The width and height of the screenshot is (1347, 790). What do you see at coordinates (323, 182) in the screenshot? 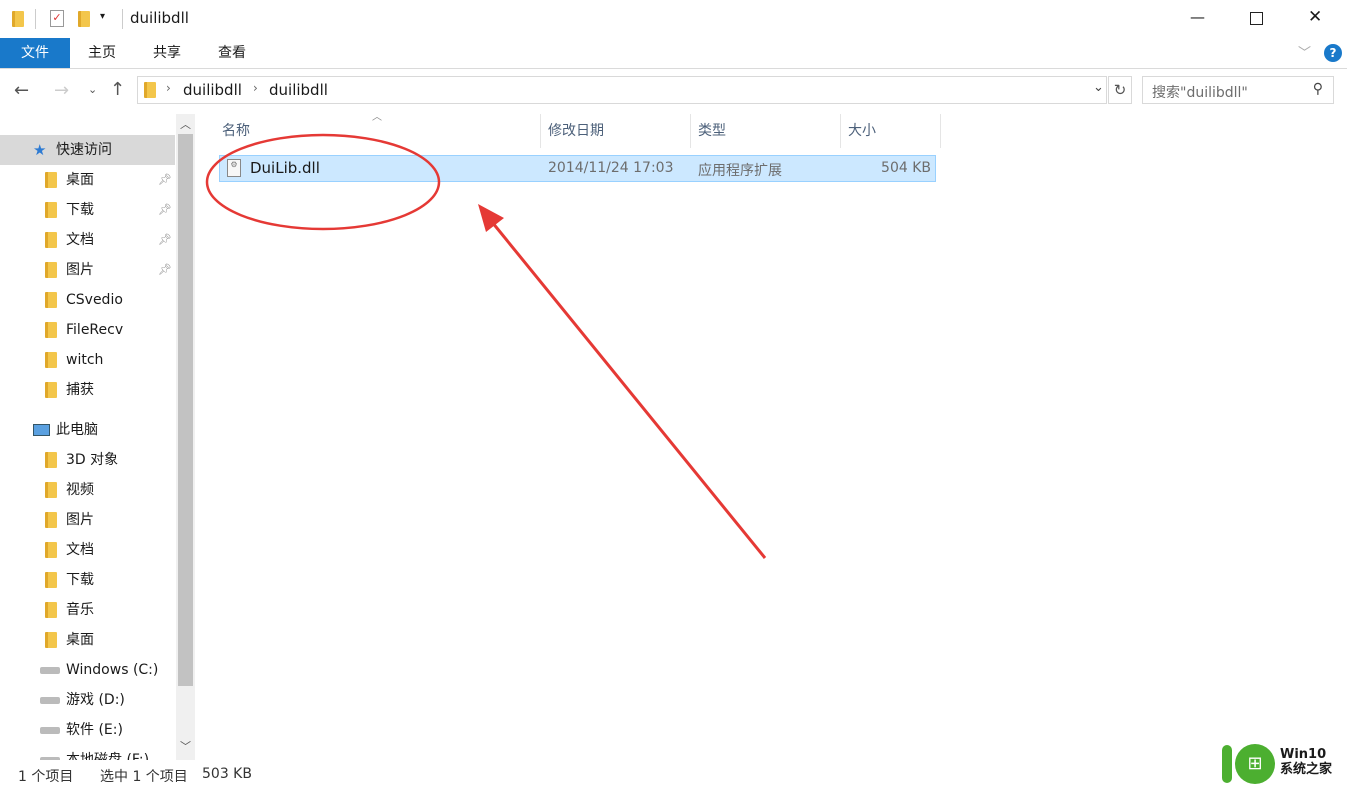
I see `annotation-circle` at bounding box center [323, 182].